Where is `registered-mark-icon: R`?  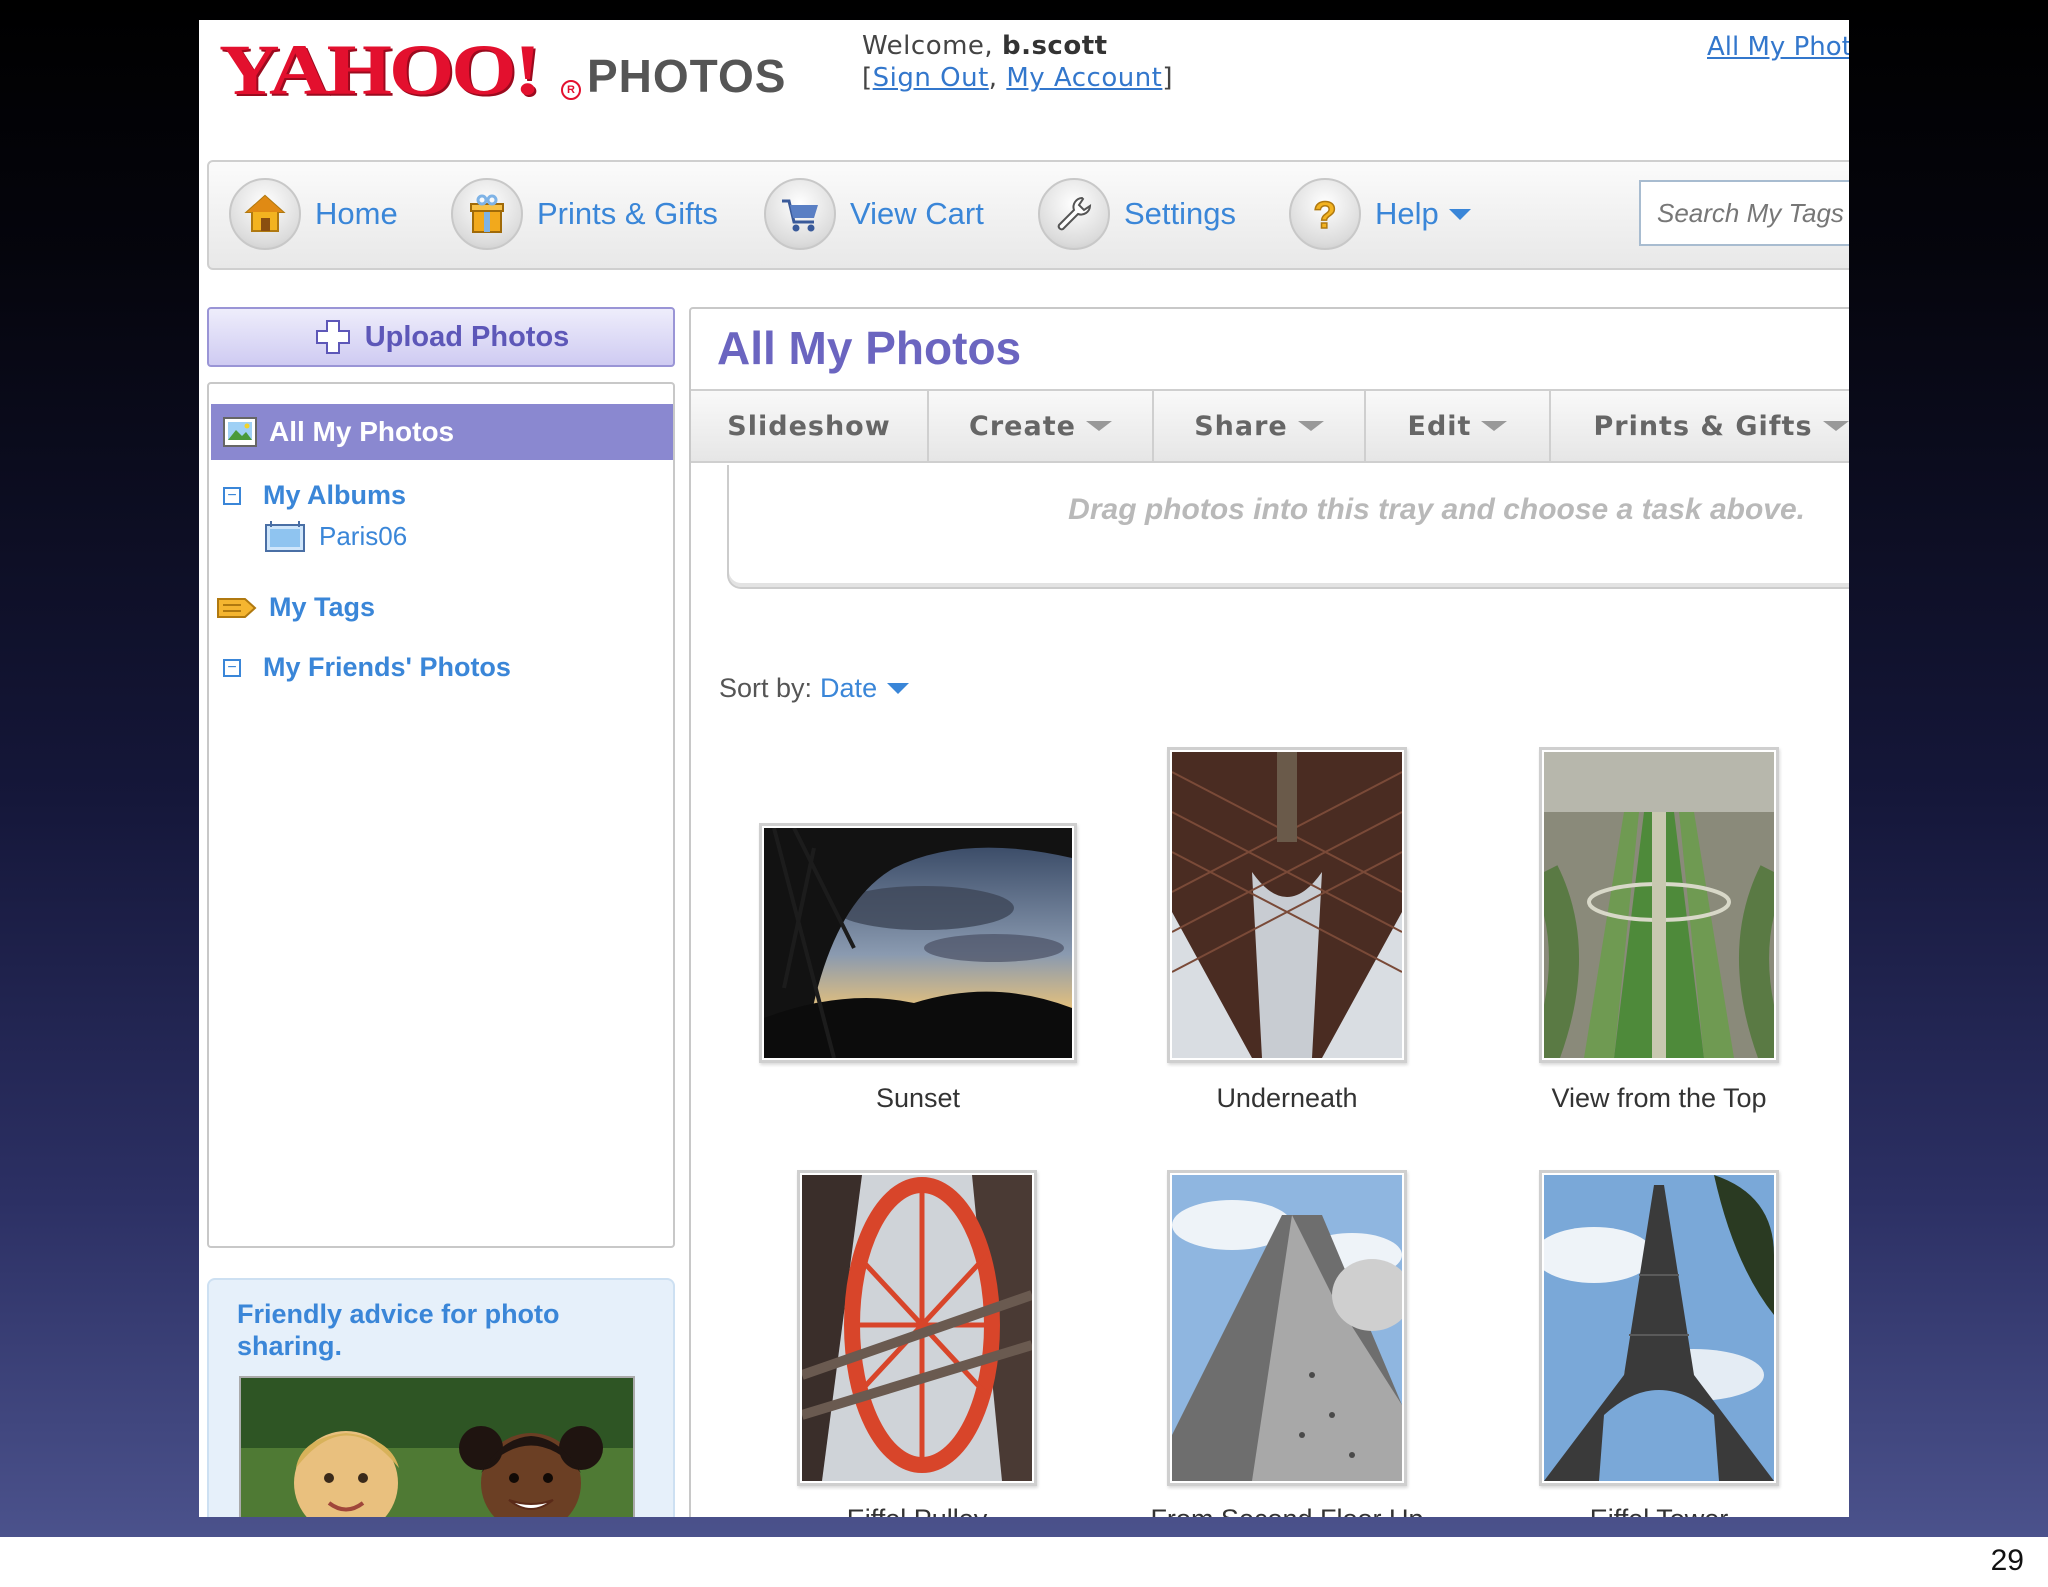 registered-mark-icon: R is located at coordinates (571, 90).